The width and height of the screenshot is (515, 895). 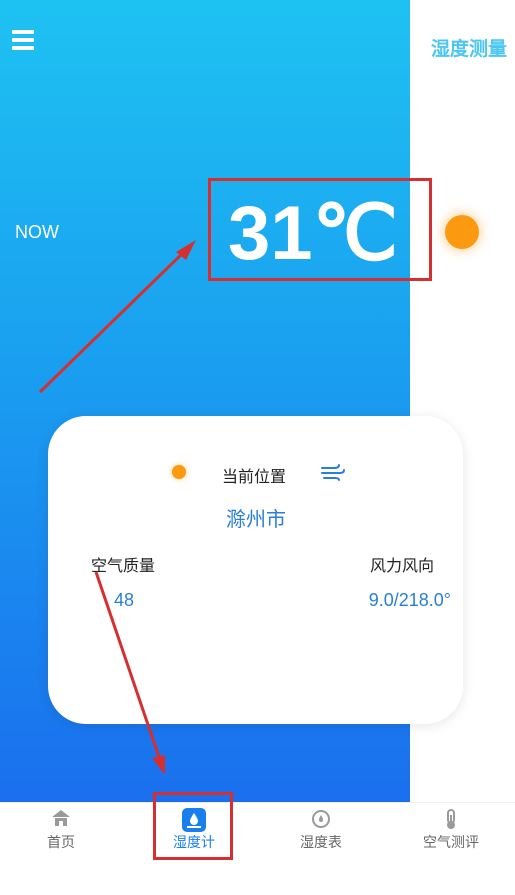 What do you see at coordinates (333, 472) in the screenshot?
I see `wind-icon` at bounding box center [333, 472].